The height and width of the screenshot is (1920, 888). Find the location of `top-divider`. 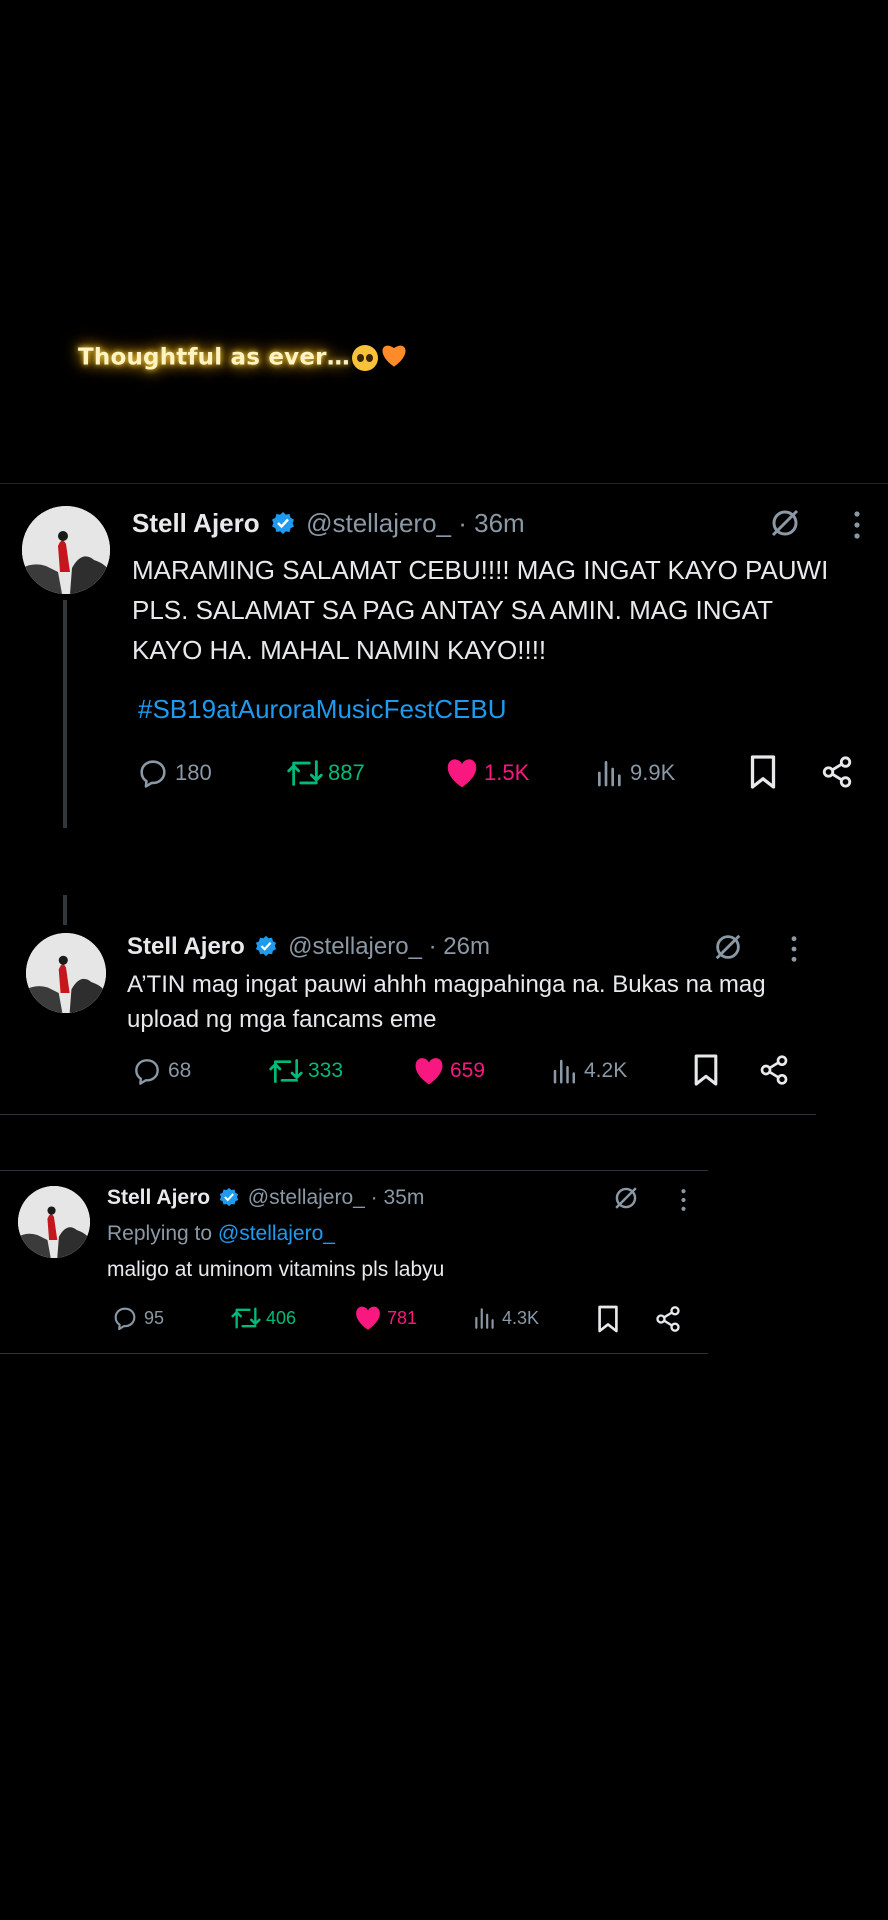

top-divider is located at coordinates (444, 483).